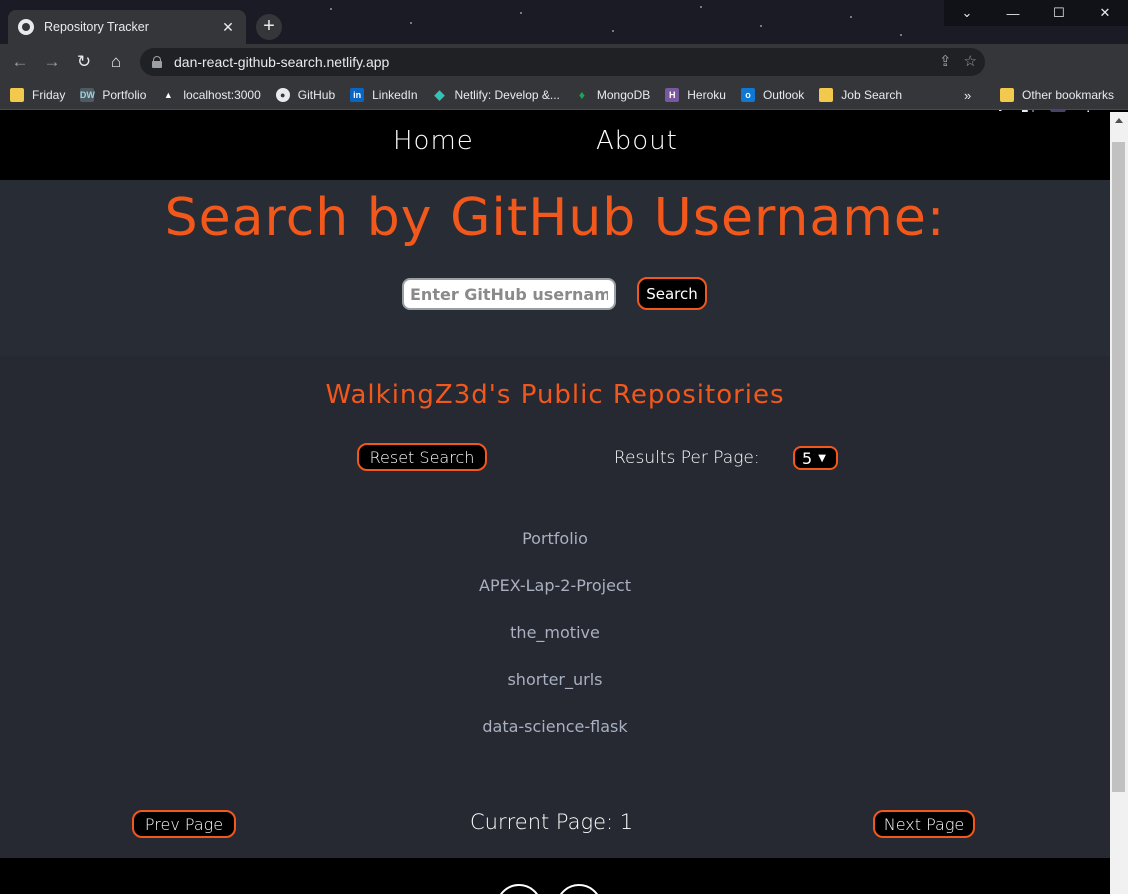 This screenshot has height=894, width=1128. What do you see at coordinates (815, 458) in the screenshot?
I see `results-per-page-select: 5 ▼` at bounding box center [815, 458].